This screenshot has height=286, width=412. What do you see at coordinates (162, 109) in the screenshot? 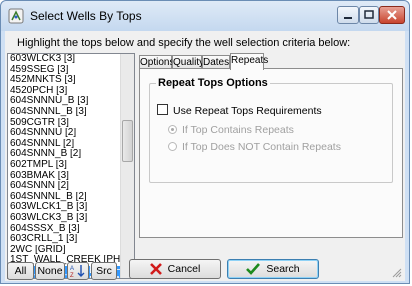
I see `checkbox-box` at bounding box center [162, 109].